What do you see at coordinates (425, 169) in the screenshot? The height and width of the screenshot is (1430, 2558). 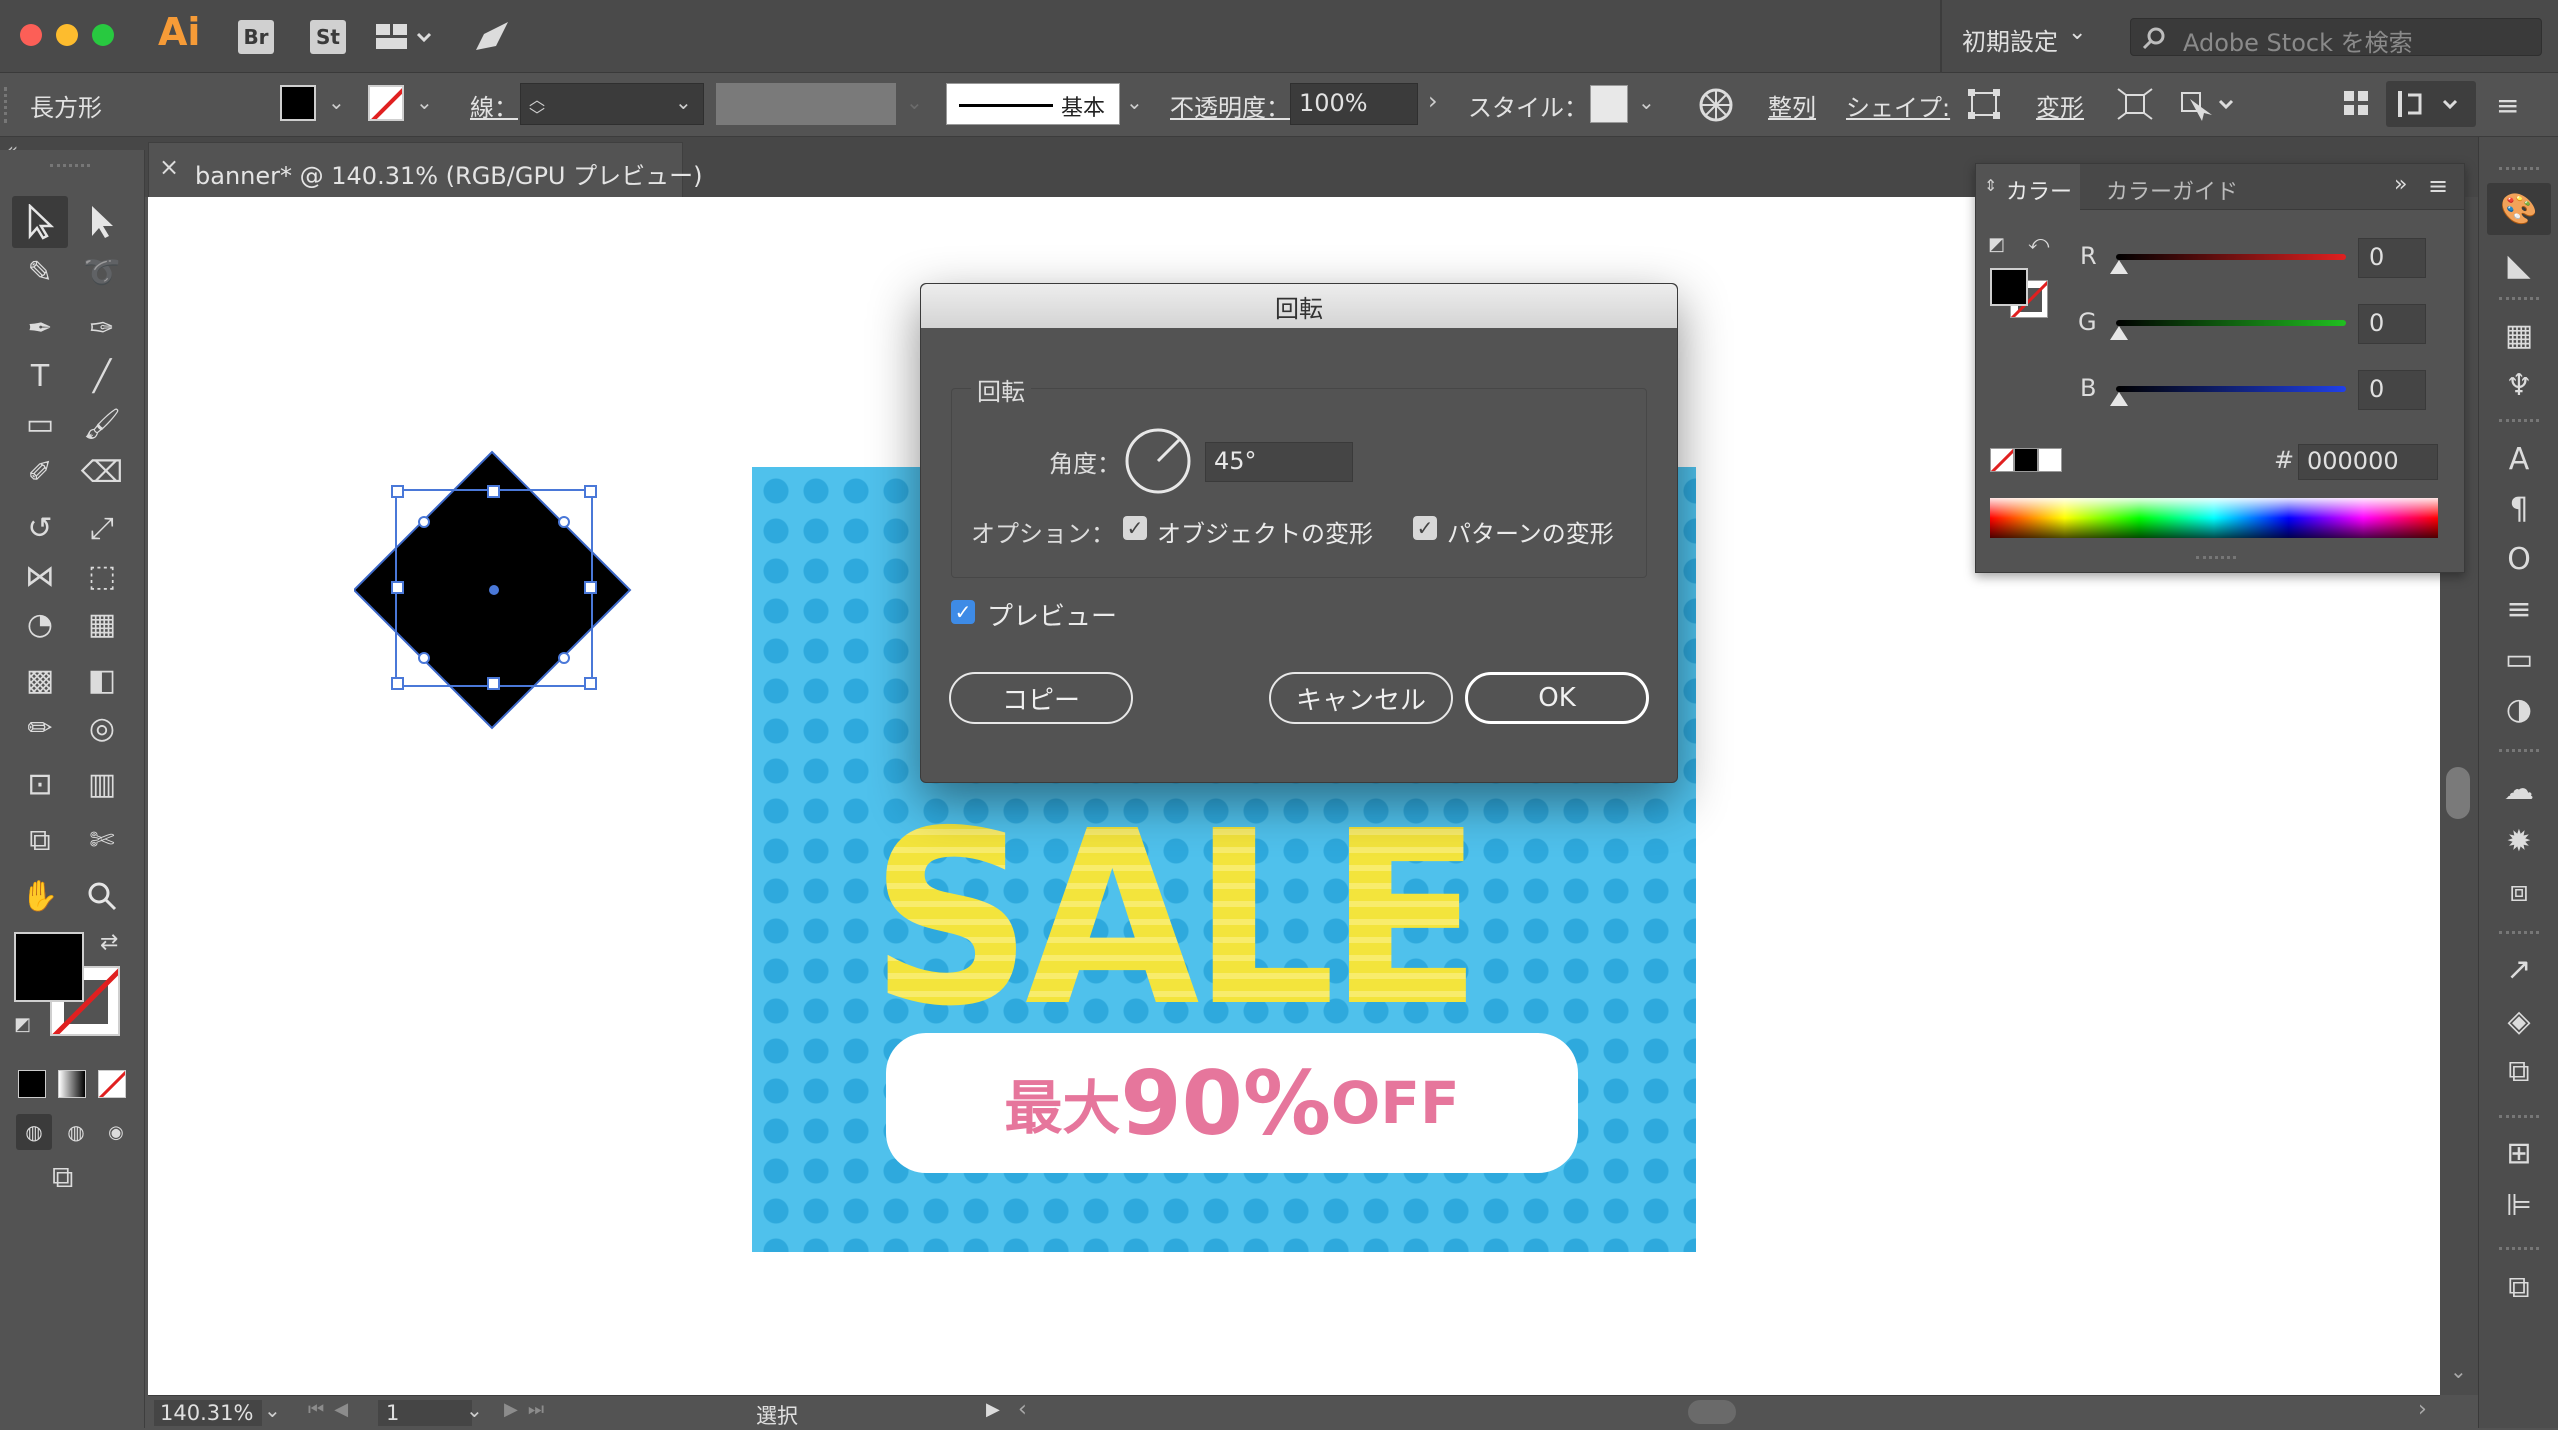 I see `document-tab: × banner* @ 140.31% (RGB/GPU プレビュー)` at bounding box center [425, 169].